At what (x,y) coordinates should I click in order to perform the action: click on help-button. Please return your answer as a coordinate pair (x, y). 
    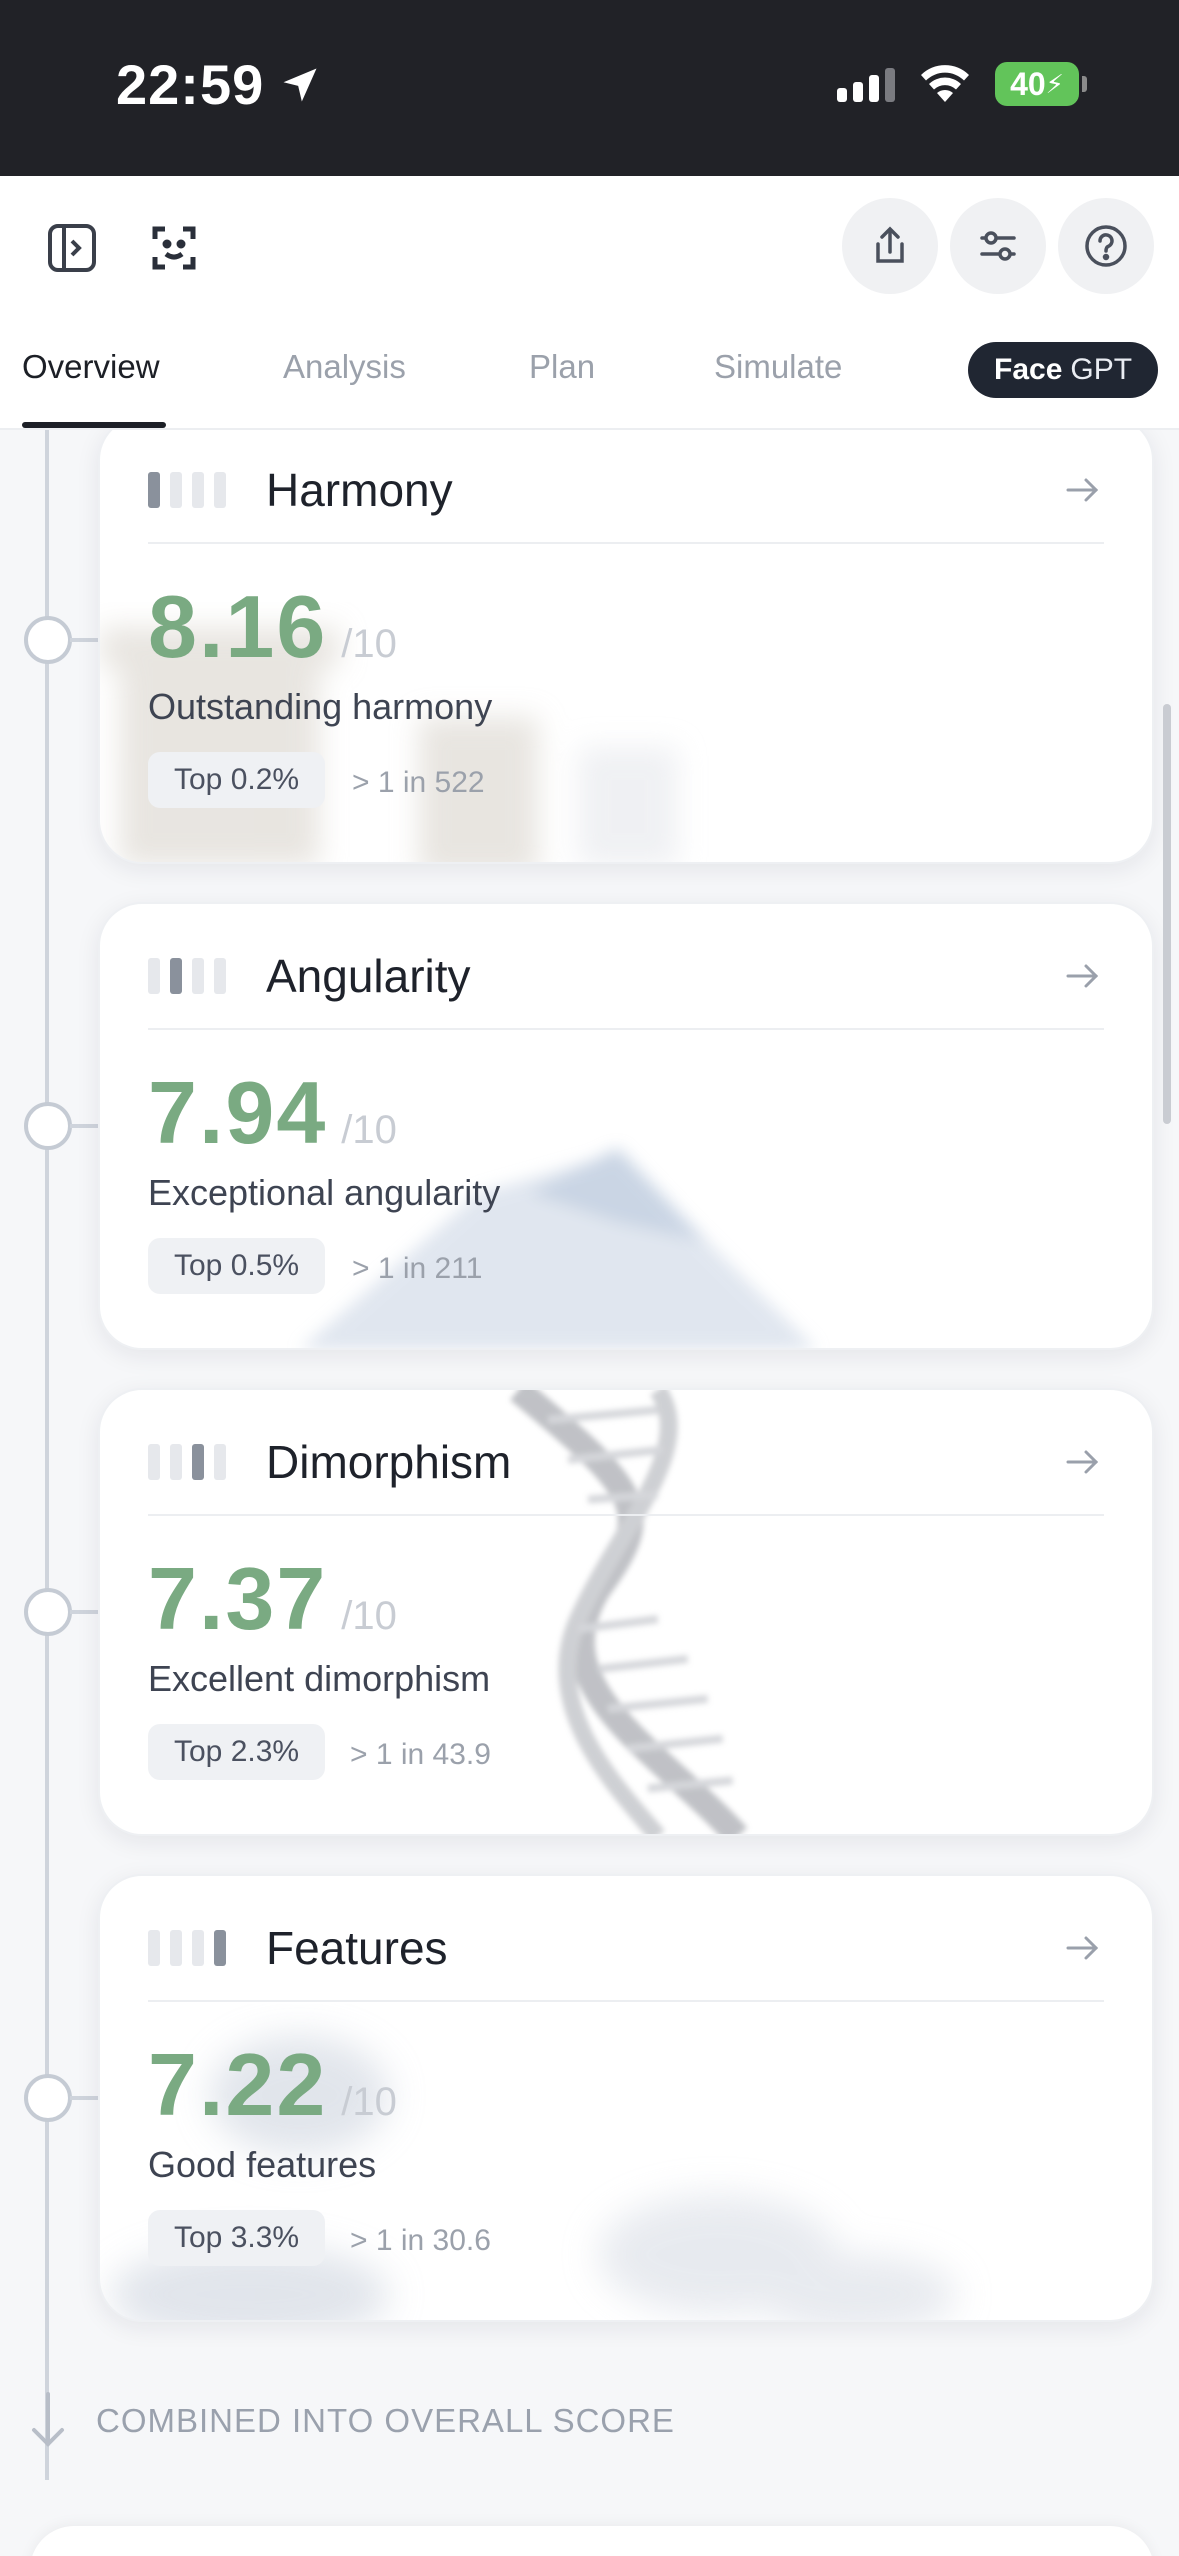
    Looking at the image, I should click on (1106, 246).